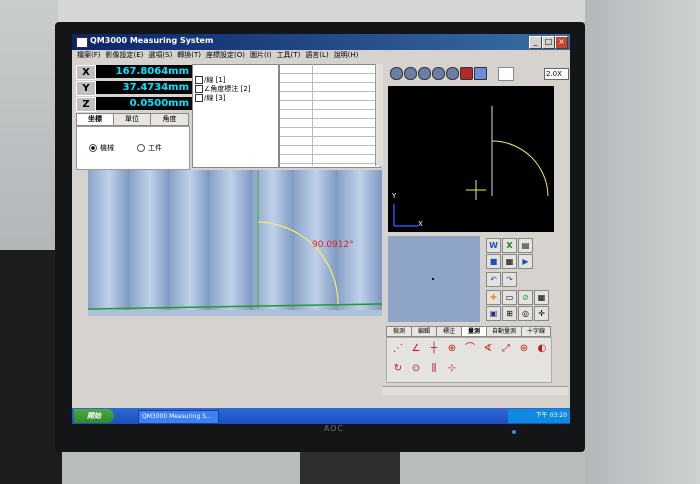  I want to click on system-tray: 下午 03:20, so click(539, 416).